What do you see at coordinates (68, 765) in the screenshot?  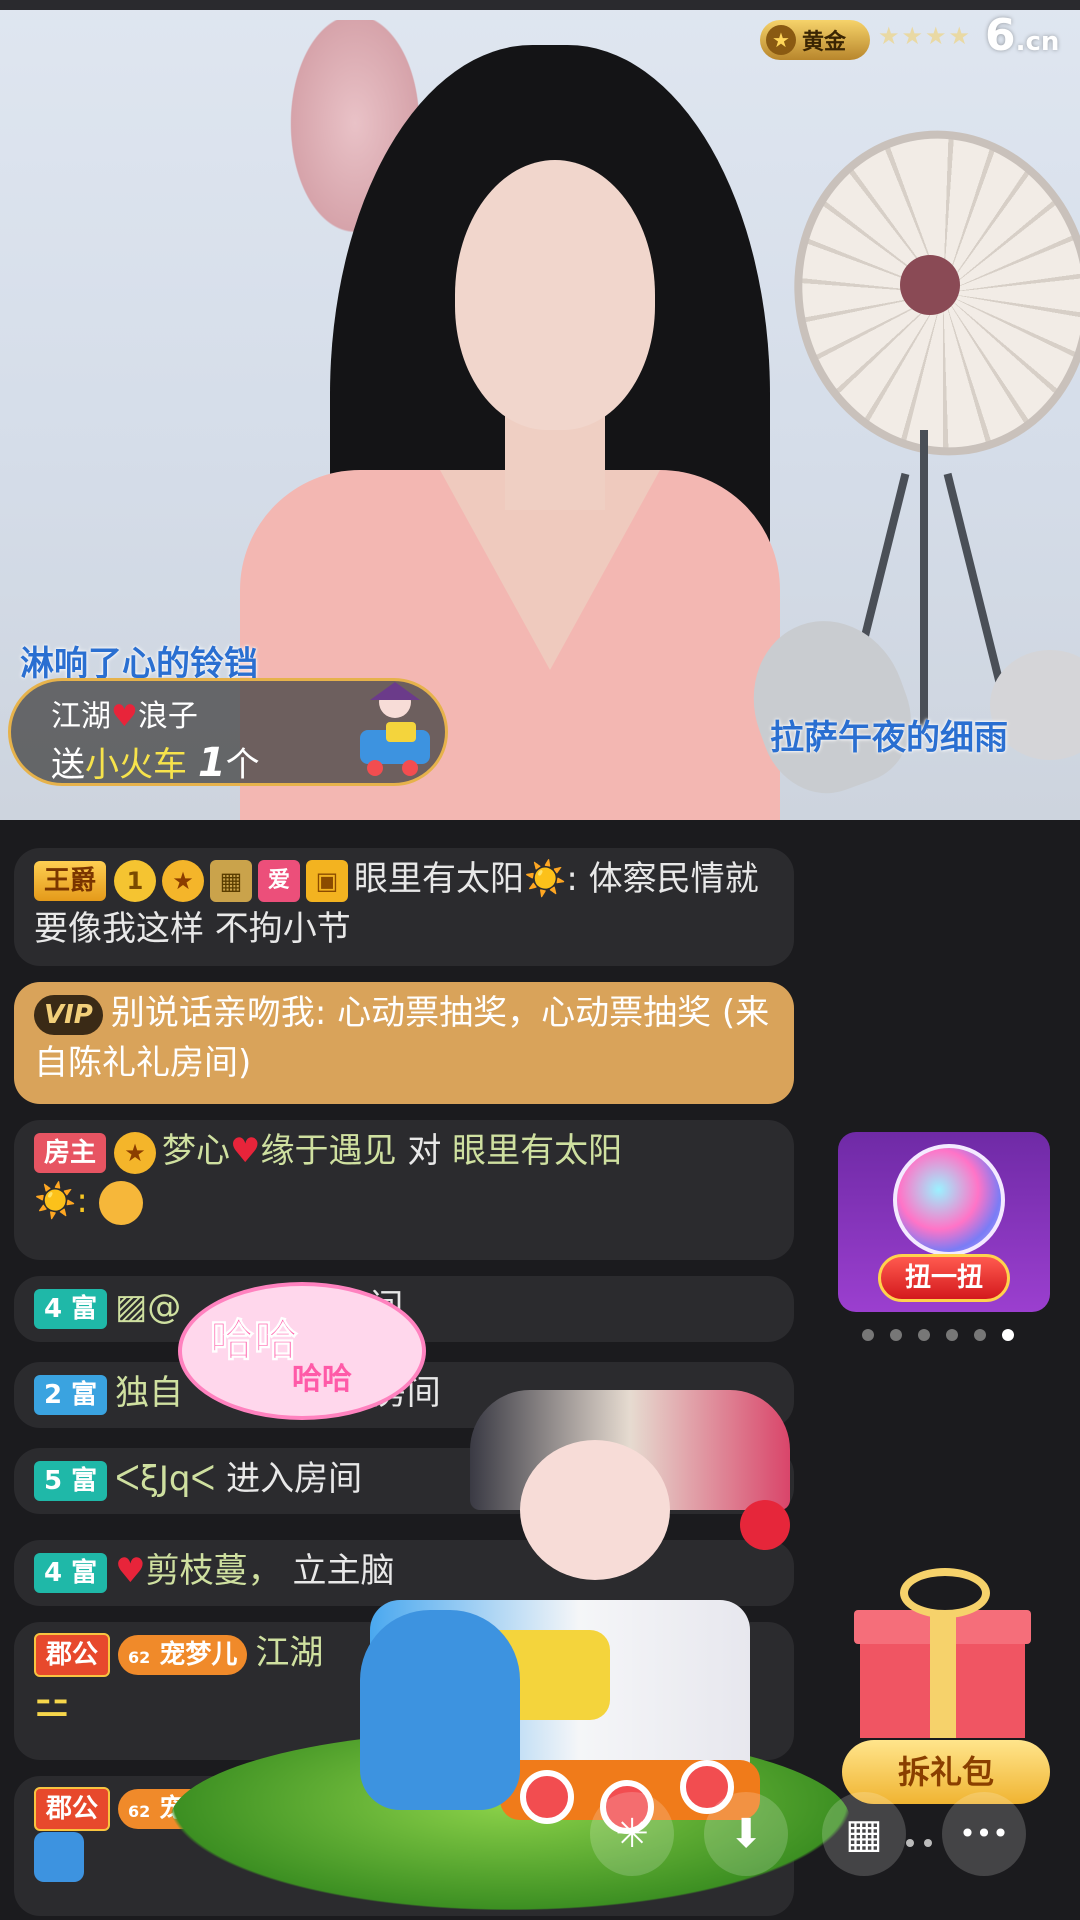 I see `send-word: 送` at bounding box center [68, 765].